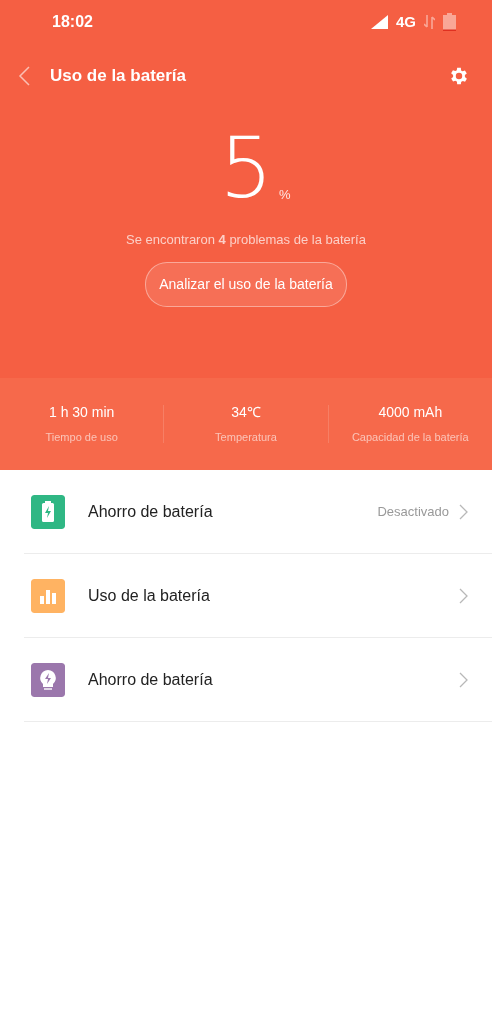  I want to click on row-value: Desactivado, so click(413, 511).